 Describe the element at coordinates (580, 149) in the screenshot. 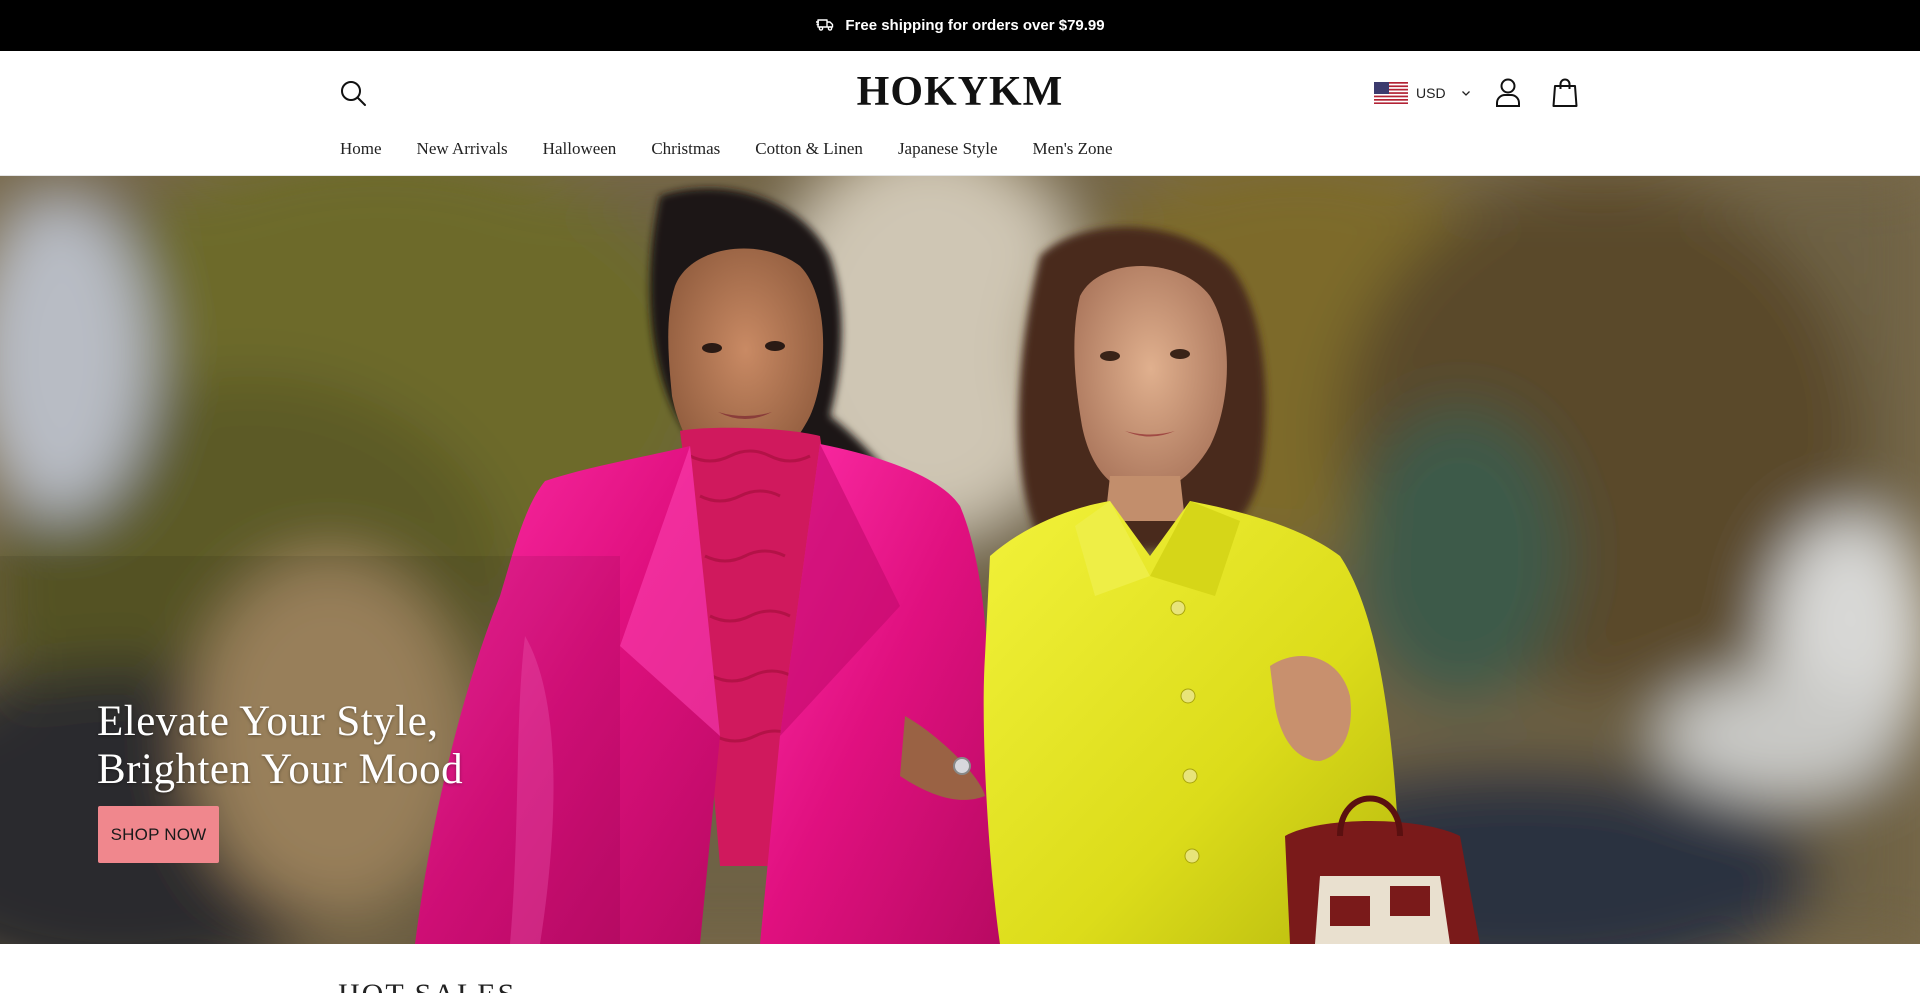

I see `nav-item-halloween: Halloween` at that location.